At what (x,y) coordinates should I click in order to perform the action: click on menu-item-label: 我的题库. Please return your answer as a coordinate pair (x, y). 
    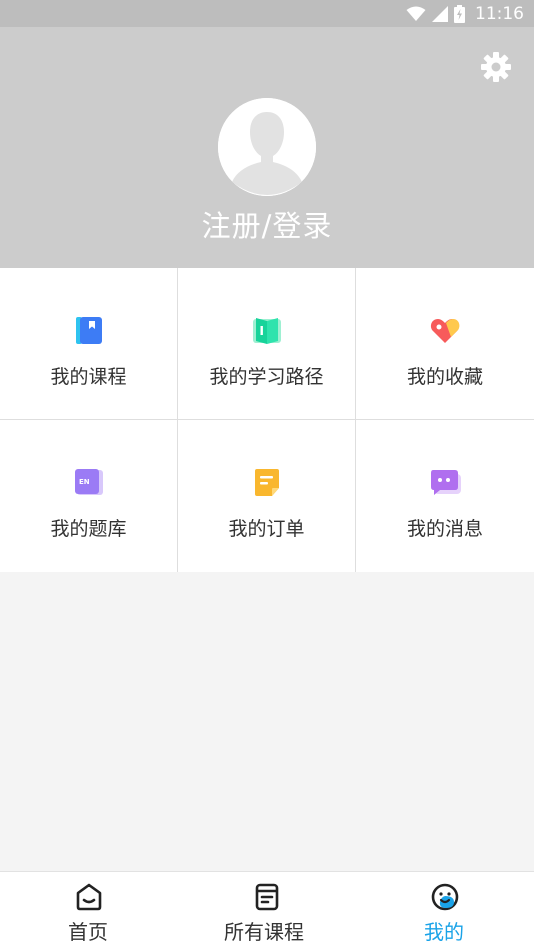
    Looking at the image, I should click on (88, 529).